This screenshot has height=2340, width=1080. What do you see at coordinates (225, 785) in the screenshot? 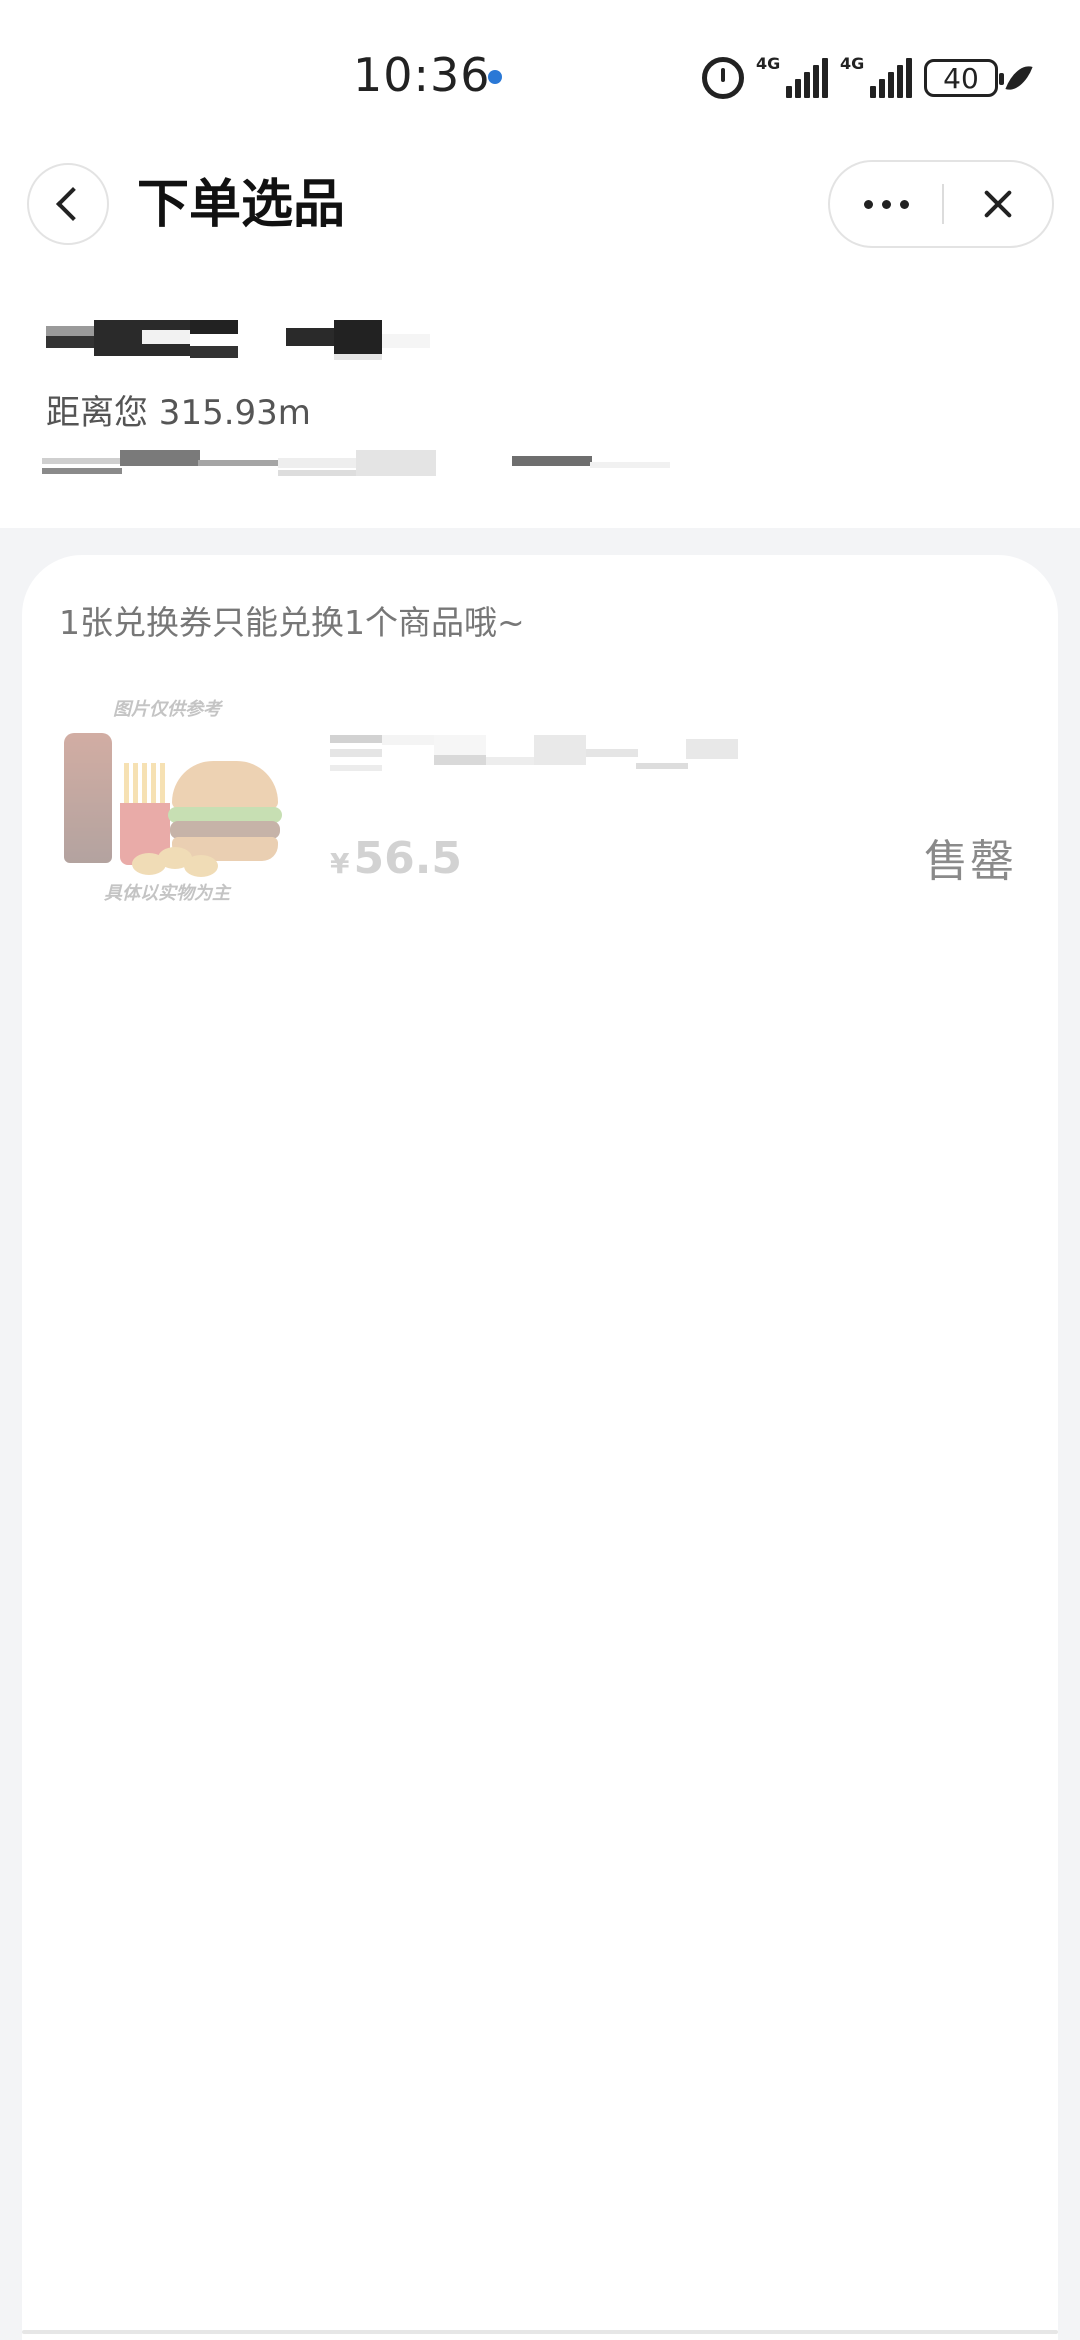
I see `burger-bun-top` at bounding box center [225, 785].